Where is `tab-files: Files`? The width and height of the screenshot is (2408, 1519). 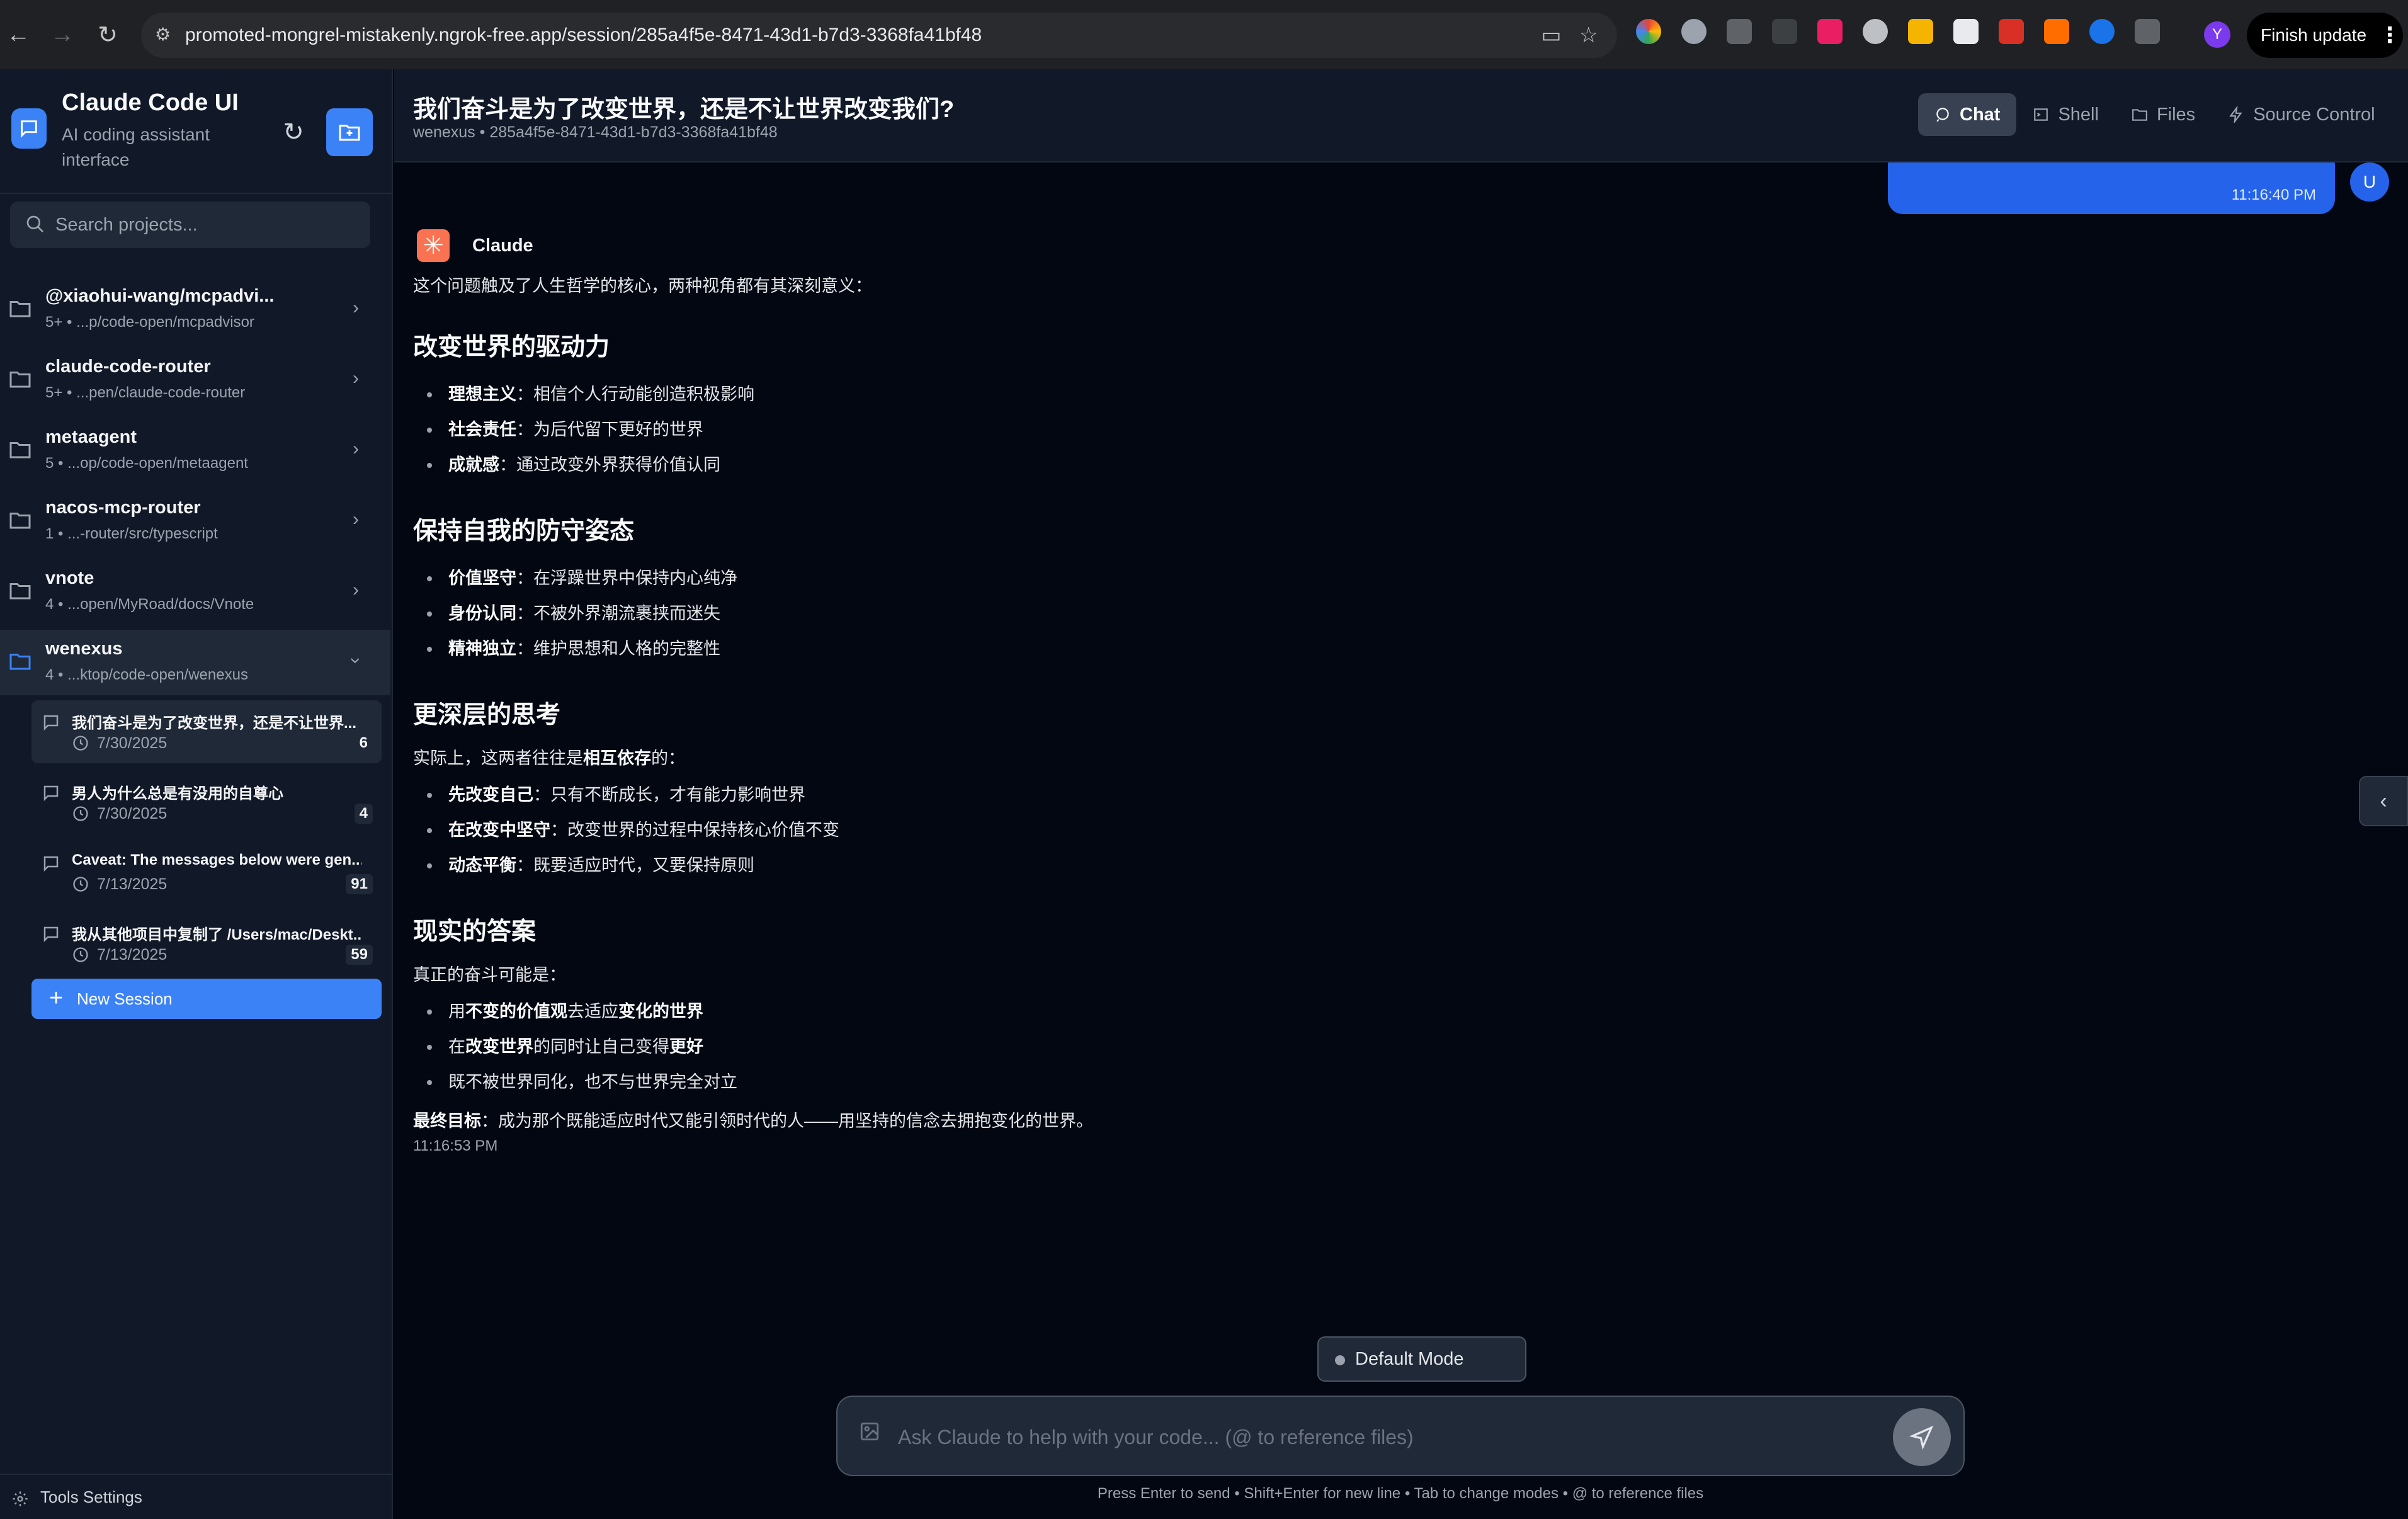 tab-files: Files is located at coordinates (2163, 115).